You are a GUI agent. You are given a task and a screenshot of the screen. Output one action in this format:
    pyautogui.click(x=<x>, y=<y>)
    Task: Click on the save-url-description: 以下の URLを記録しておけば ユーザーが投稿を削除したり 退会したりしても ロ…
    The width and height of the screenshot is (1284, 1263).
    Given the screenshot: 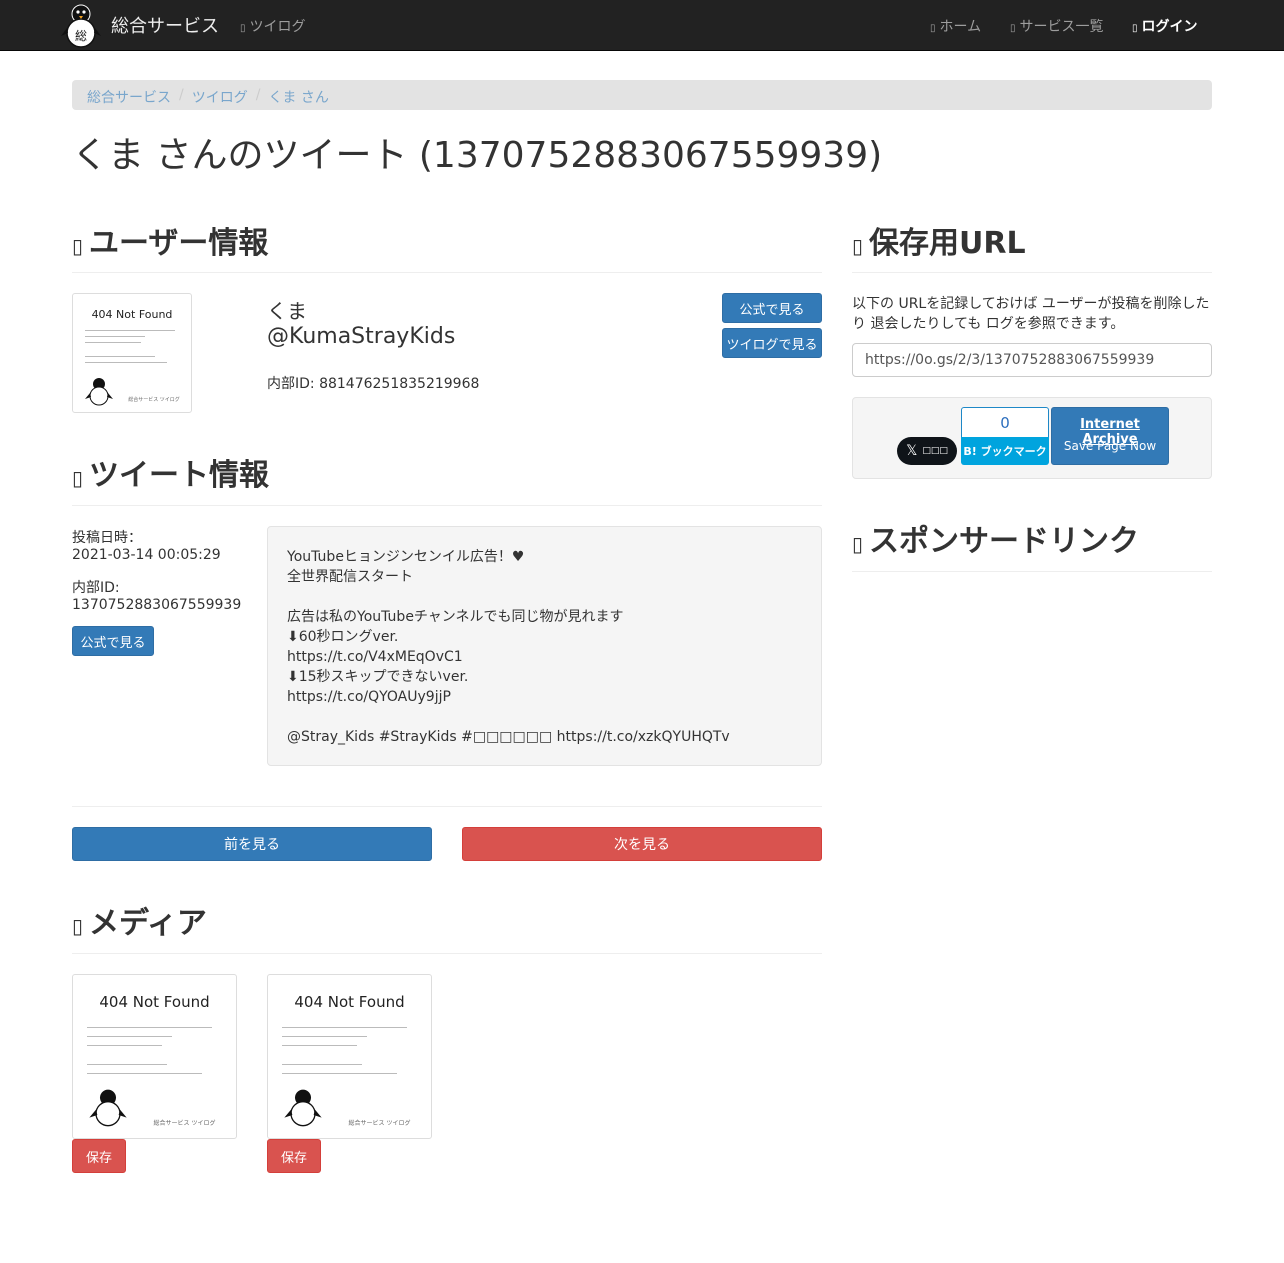 What is the action you would take?
    pyautogui.click(x=1031, y=314)
    